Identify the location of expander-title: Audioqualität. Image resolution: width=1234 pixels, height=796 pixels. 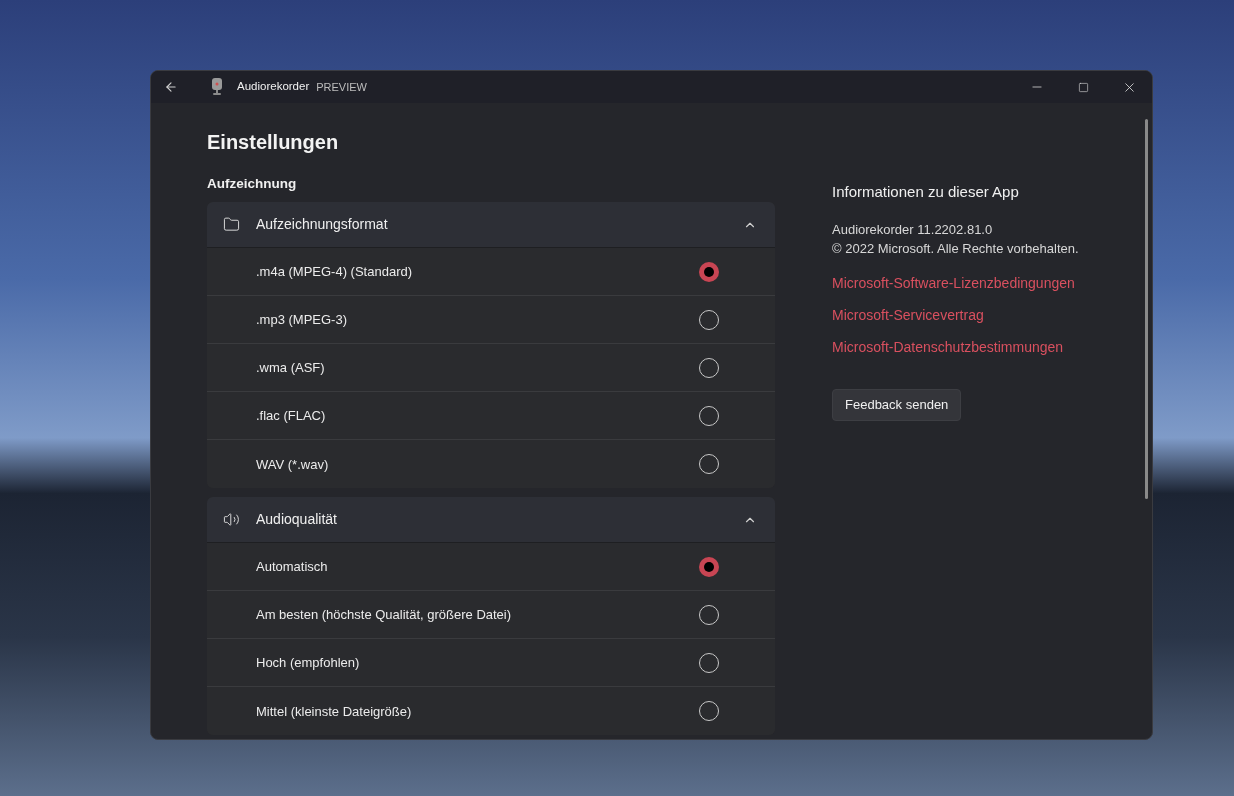
(297, 520).